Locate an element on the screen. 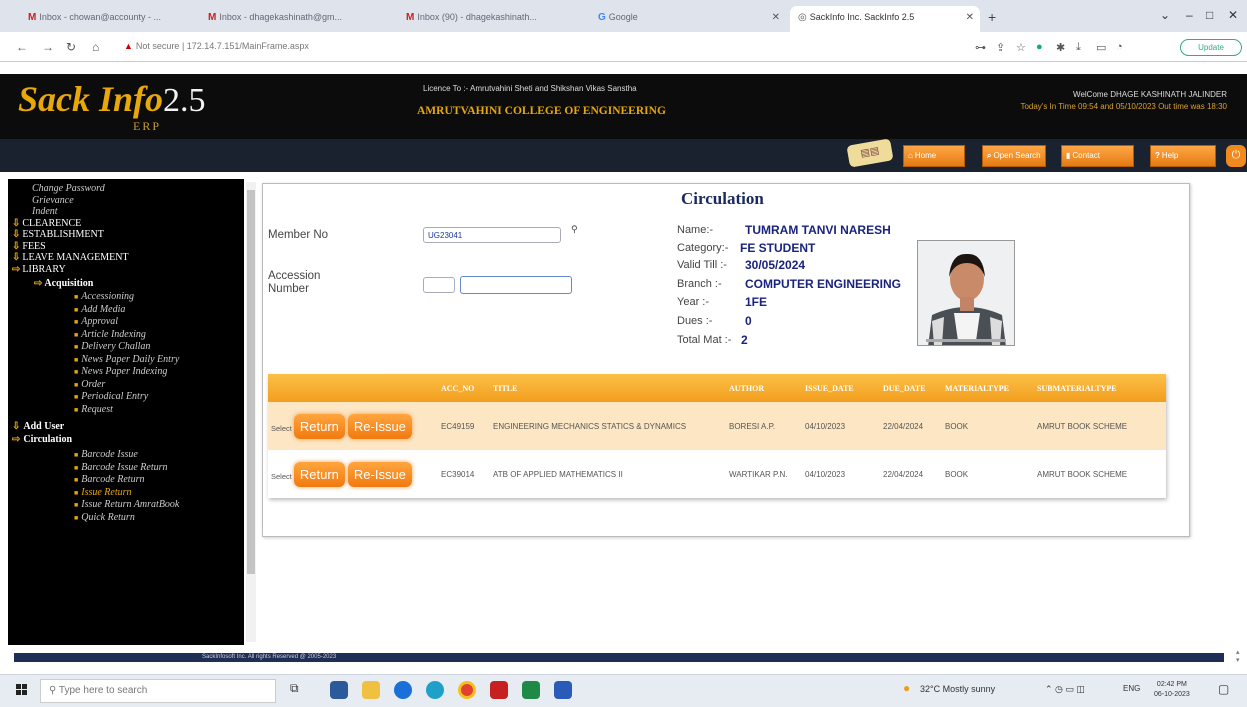 The image size is (1247, 707). sidebar-item-request: ■ Request is located at coordinates (126, 410).